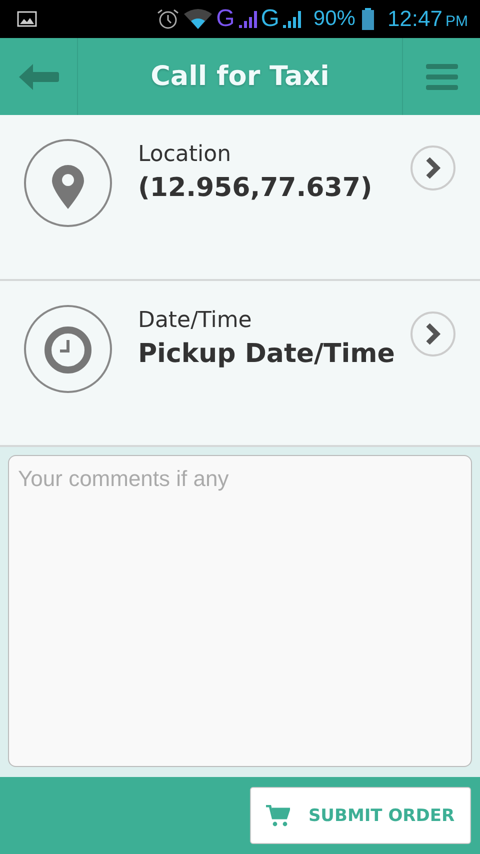 The width and height of the screenshot is (480, 854). What do you see at coordinates (240, 77) in the screenshot?
I see `screen-title: Call for Taxi` at bounding box center [240, 77].